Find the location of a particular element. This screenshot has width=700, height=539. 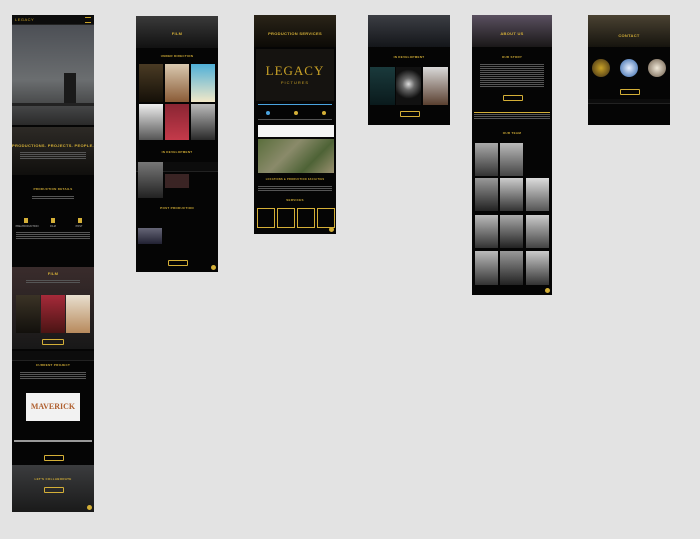

artboard-in-development: IN DEVELOPMENT is located at coordinates (409, 70).